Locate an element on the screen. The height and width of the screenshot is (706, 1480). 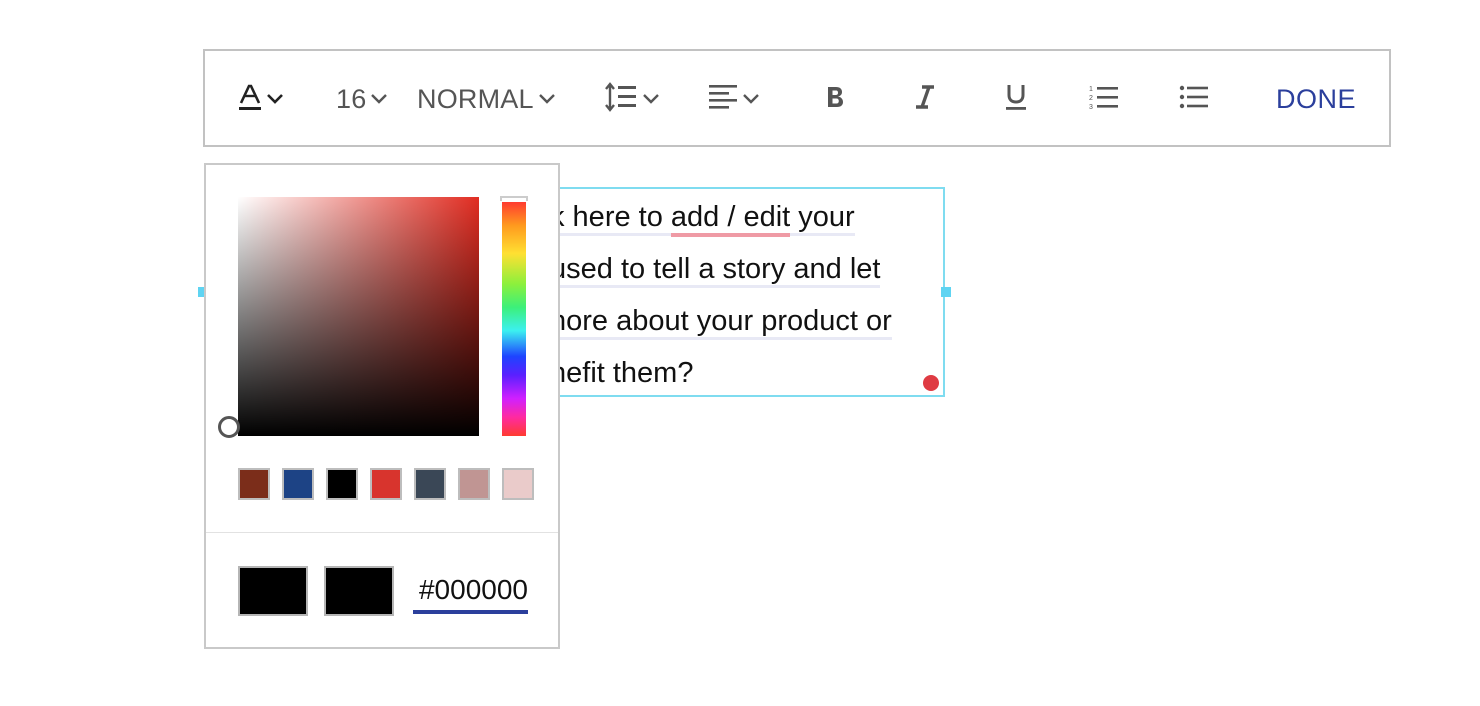
hue-slider is located at coordinates (514, 319).